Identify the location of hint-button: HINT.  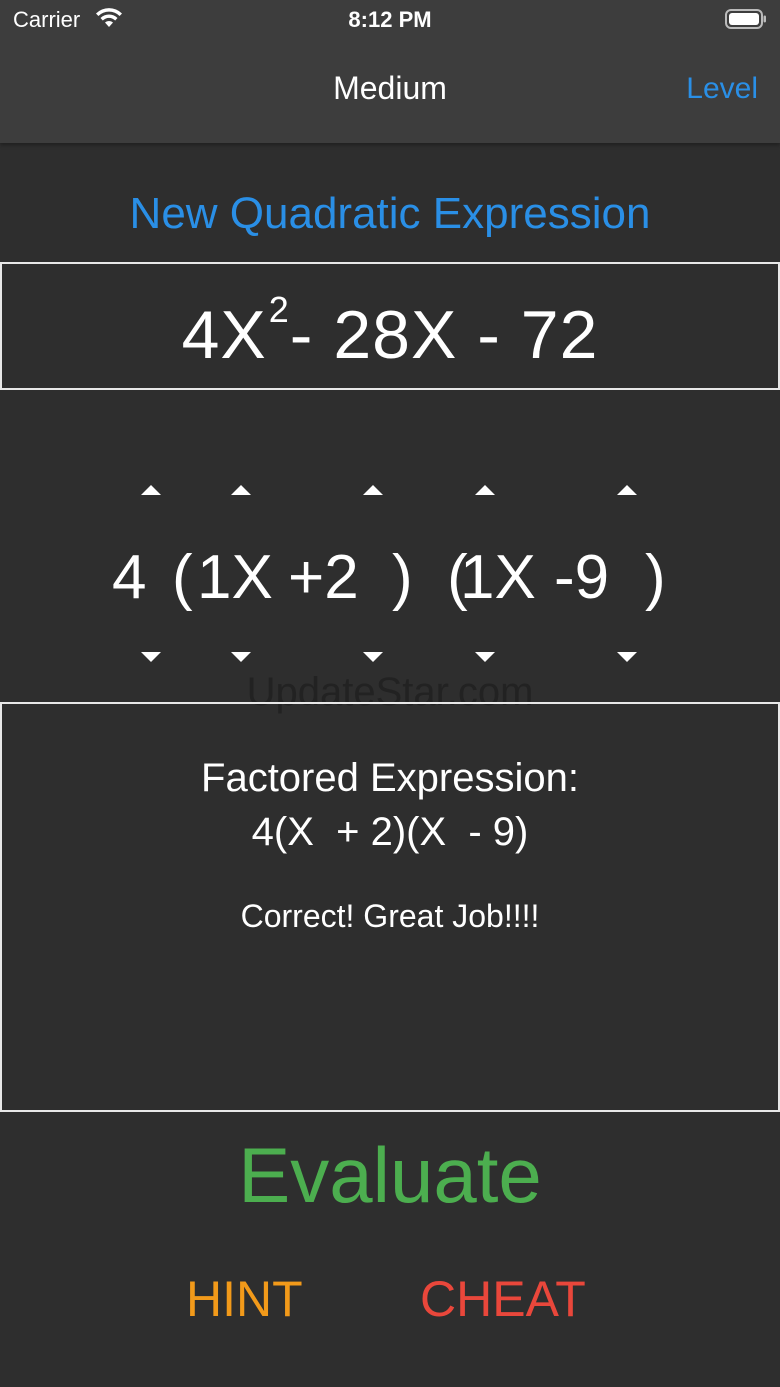
(244, 1299).